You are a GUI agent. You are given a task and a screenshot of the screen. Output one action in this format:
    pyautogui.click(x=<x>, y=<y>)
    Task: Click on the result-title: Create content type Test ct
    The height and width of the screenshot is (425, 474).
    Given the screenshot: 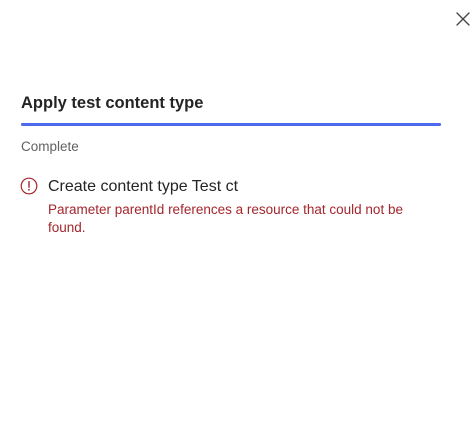 What is the action you would take?
    pyautogui.click(x=143, y=186)
    